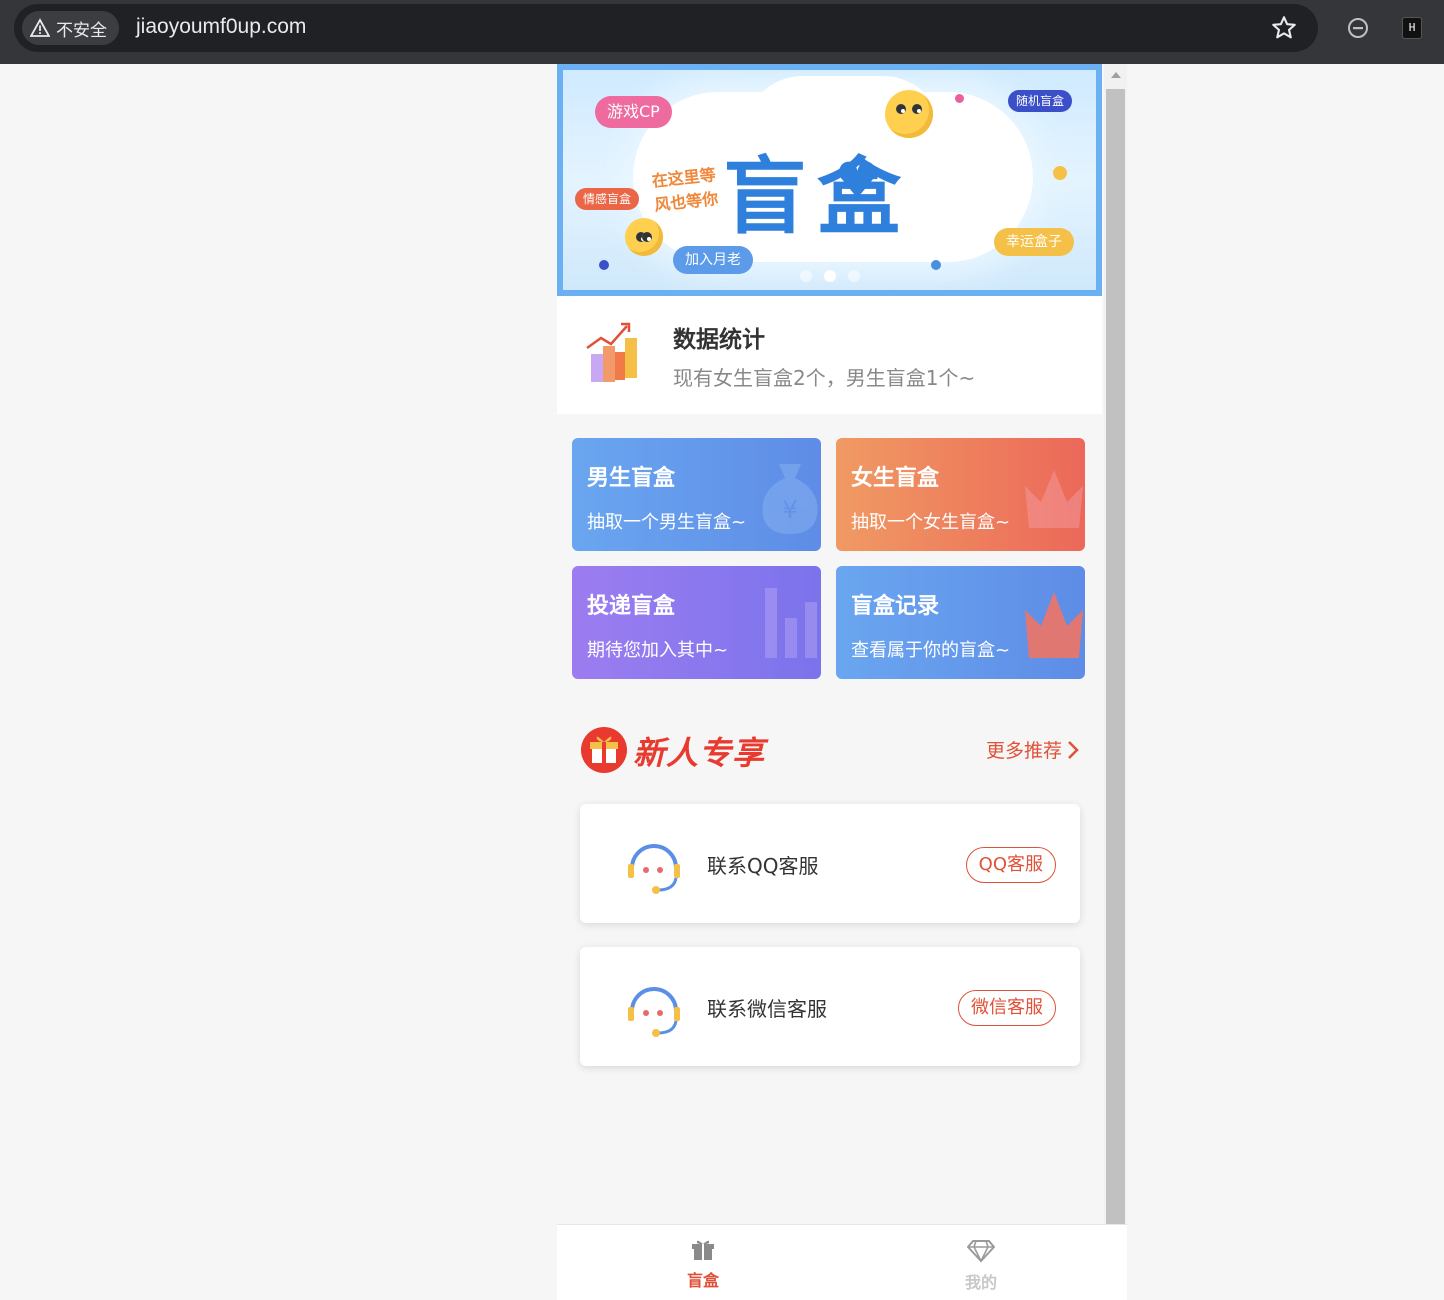 The width and height of the screenshot is (1444, 1300). Describe the element at coordinates (1116, 75) in the screenshot. I see `scroll-up-arrow-icon` at that location.